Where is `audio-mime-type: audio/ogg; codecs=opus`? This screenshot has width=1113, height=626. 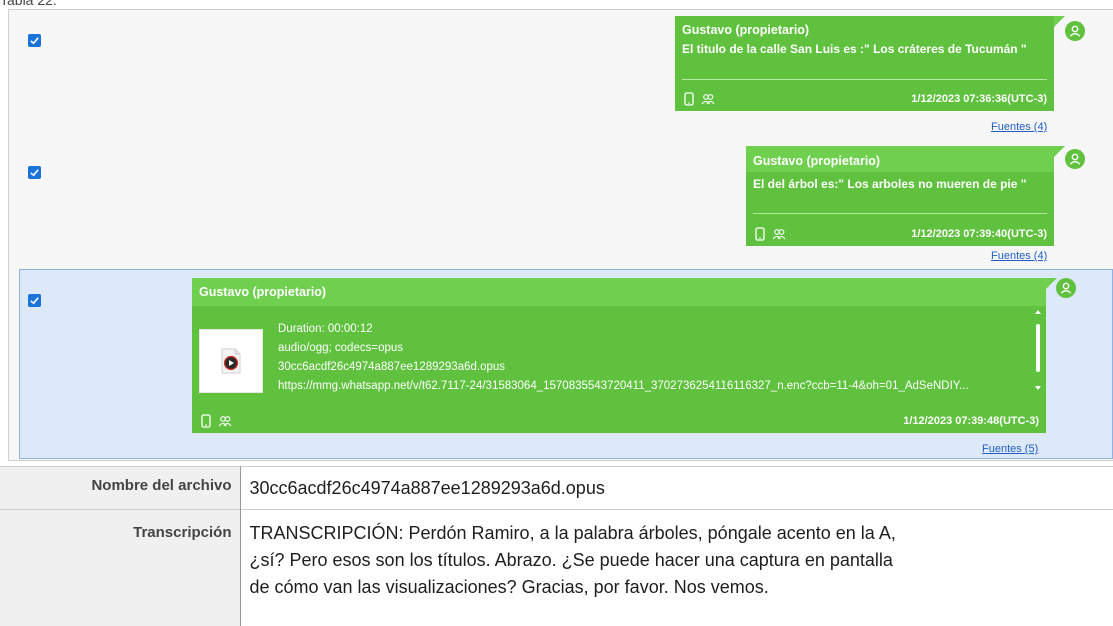
audio-mime-type: audio/ogg; codecs=opus is located at coordinates (341, 348).